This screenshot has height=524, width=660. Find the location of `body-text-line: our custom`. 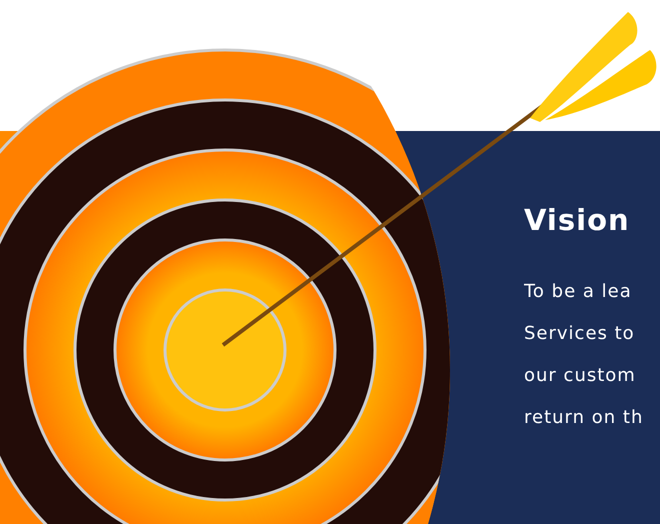

body-text-line: our custom is located at coordinates (580, 376).